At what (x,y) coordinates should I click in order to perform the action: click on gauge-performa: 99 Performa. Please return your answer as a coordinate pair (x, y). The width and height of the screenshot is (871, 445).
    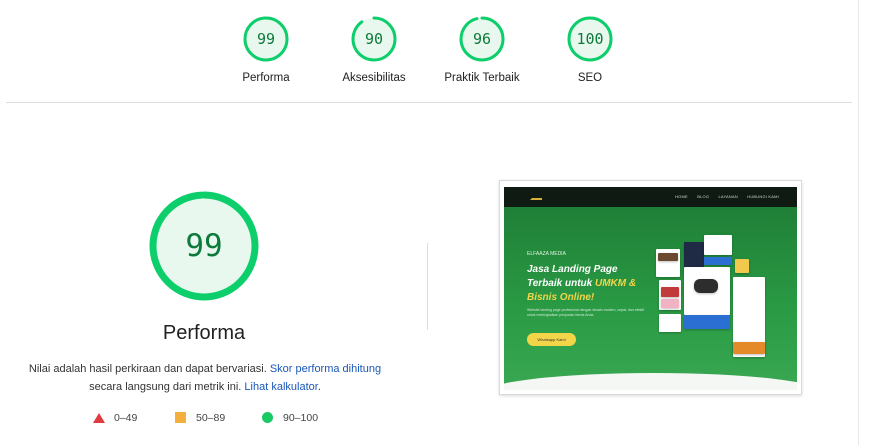
    Looking at the image, I should click on (266, 50).